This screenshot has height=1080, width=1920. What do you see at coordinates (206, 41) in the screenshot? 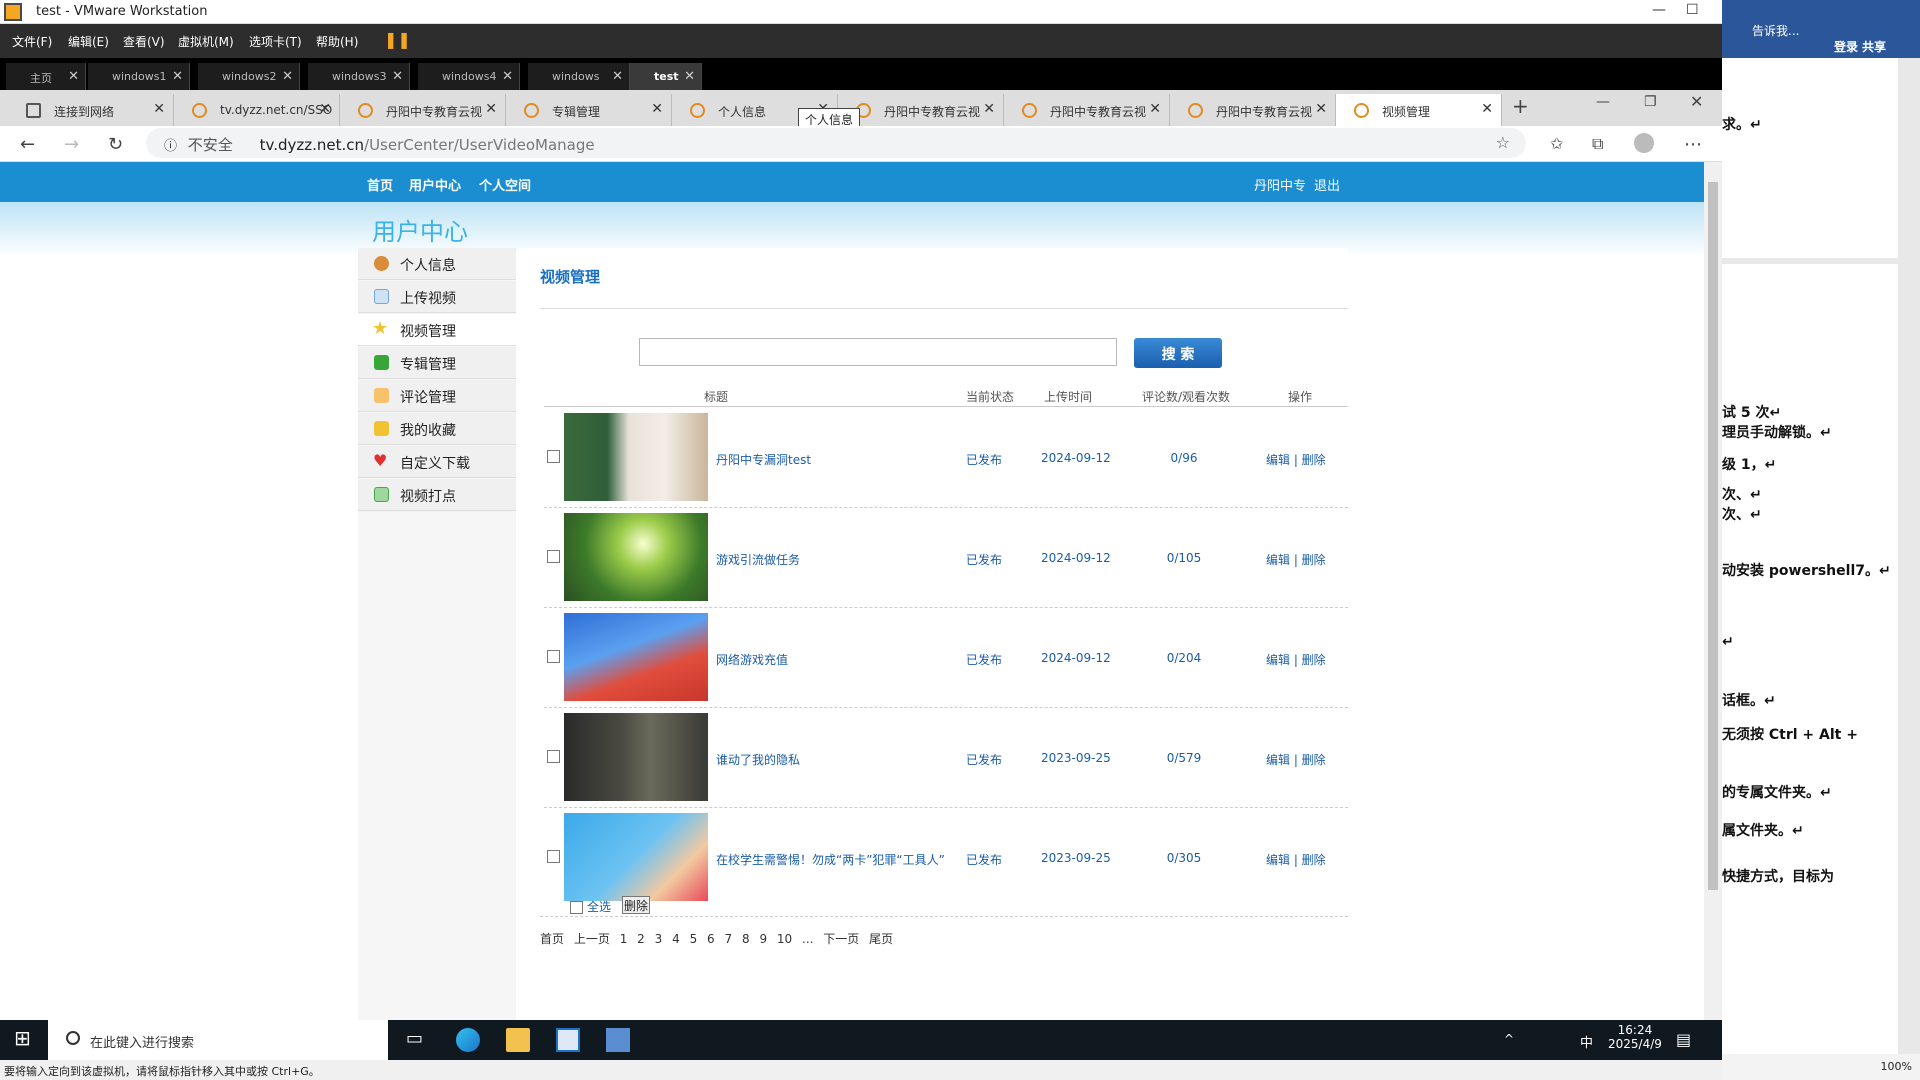
I see `menu-vm: 虚拟机(M)` at bounding box center [206, 41].